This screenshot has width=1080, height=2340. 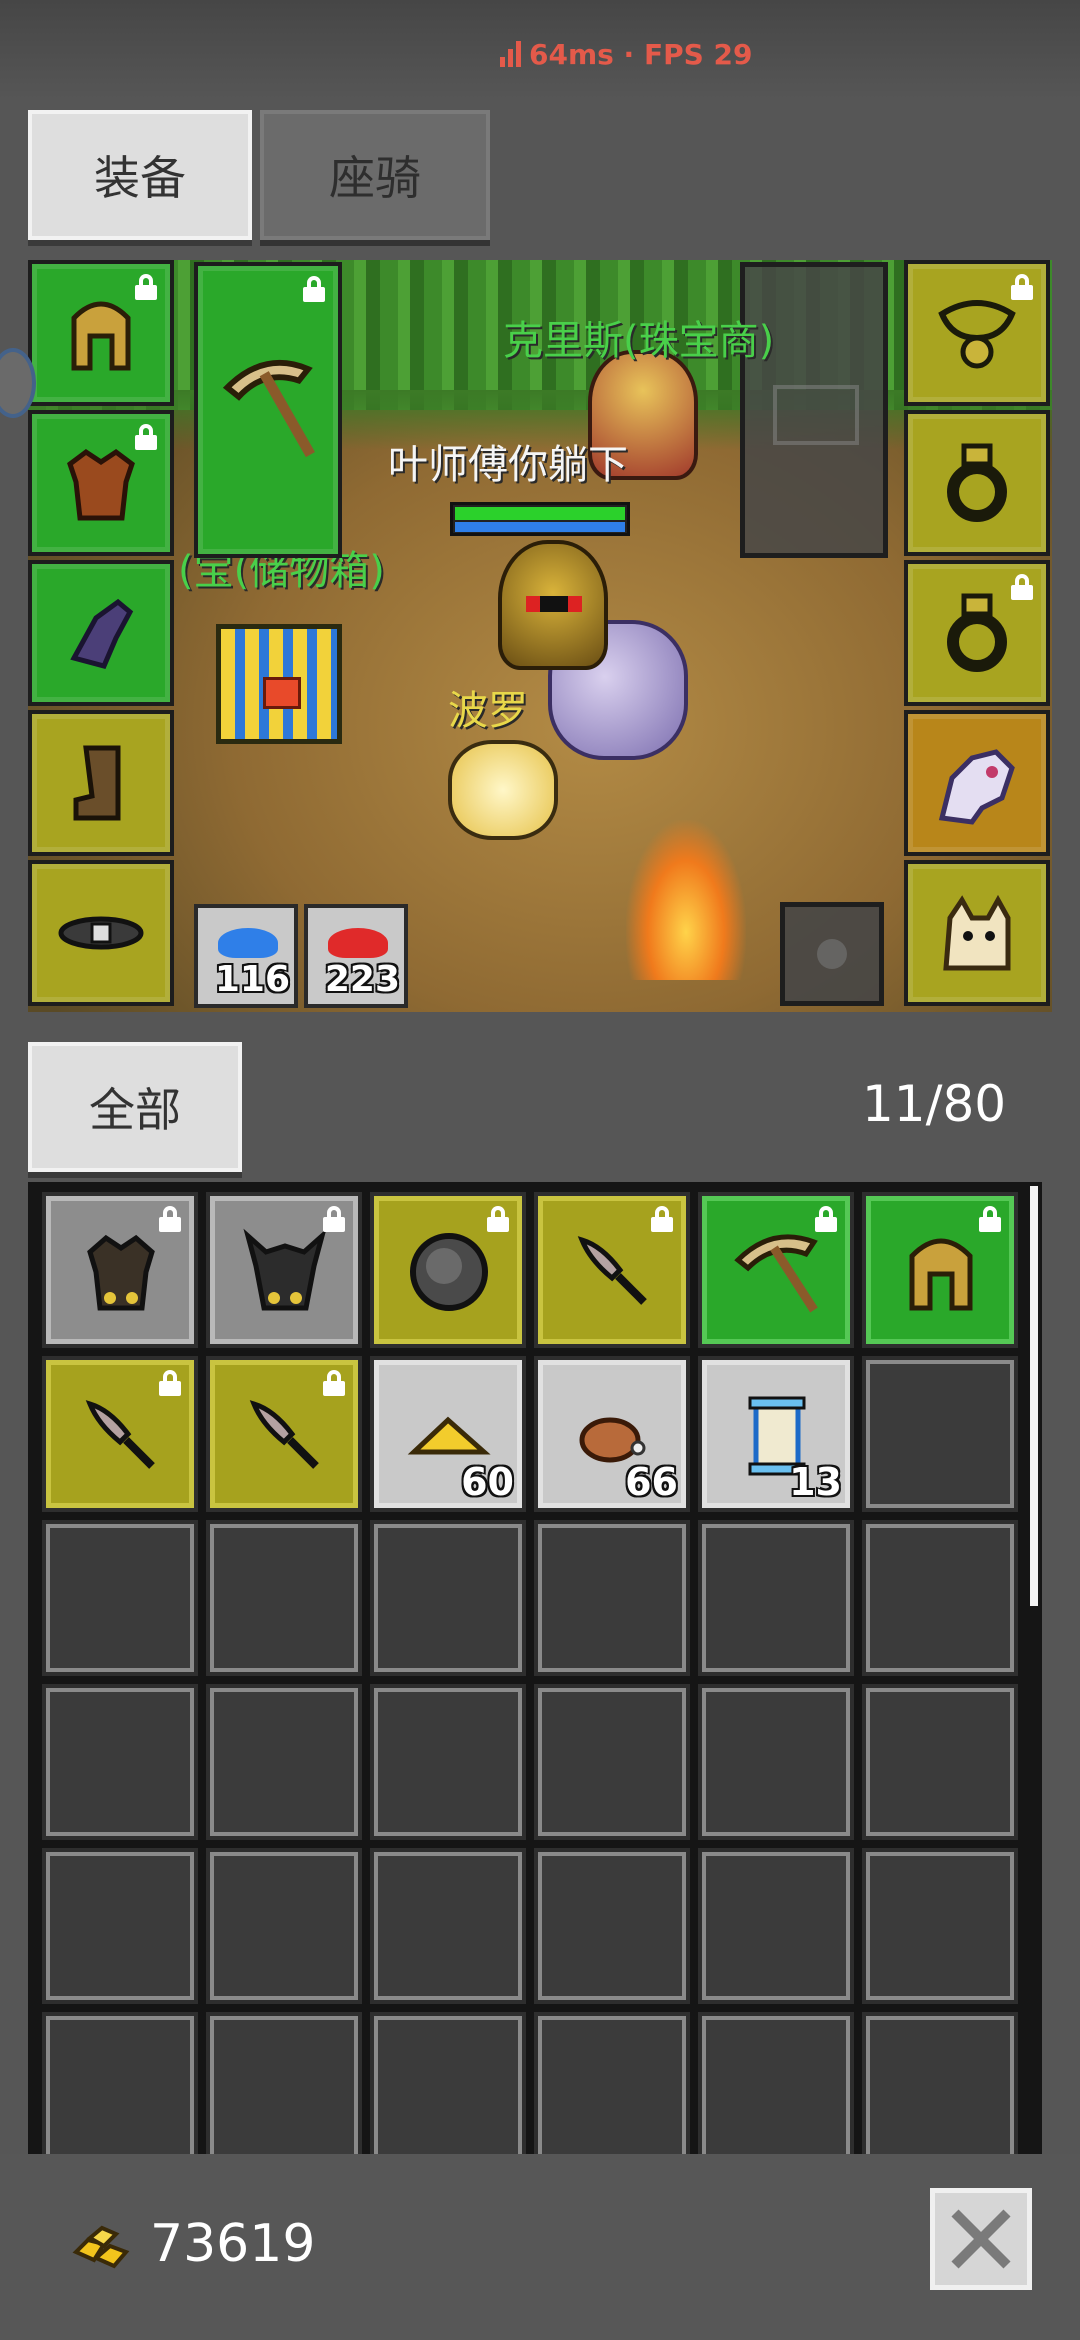 I want to click on ring-icon, so click(x=977, y=482).